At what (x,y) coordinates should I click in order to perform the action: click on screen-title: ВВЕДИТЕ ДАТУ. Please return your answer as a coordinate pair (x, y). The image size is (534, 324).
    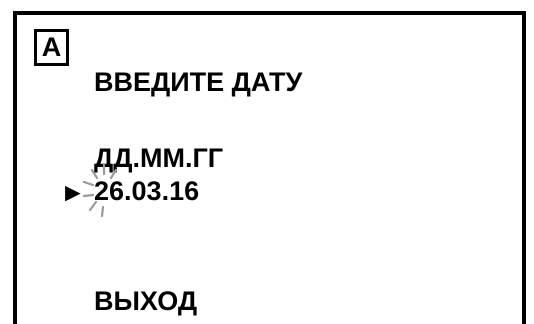
    Looking at the image, I should click on (198, 82).